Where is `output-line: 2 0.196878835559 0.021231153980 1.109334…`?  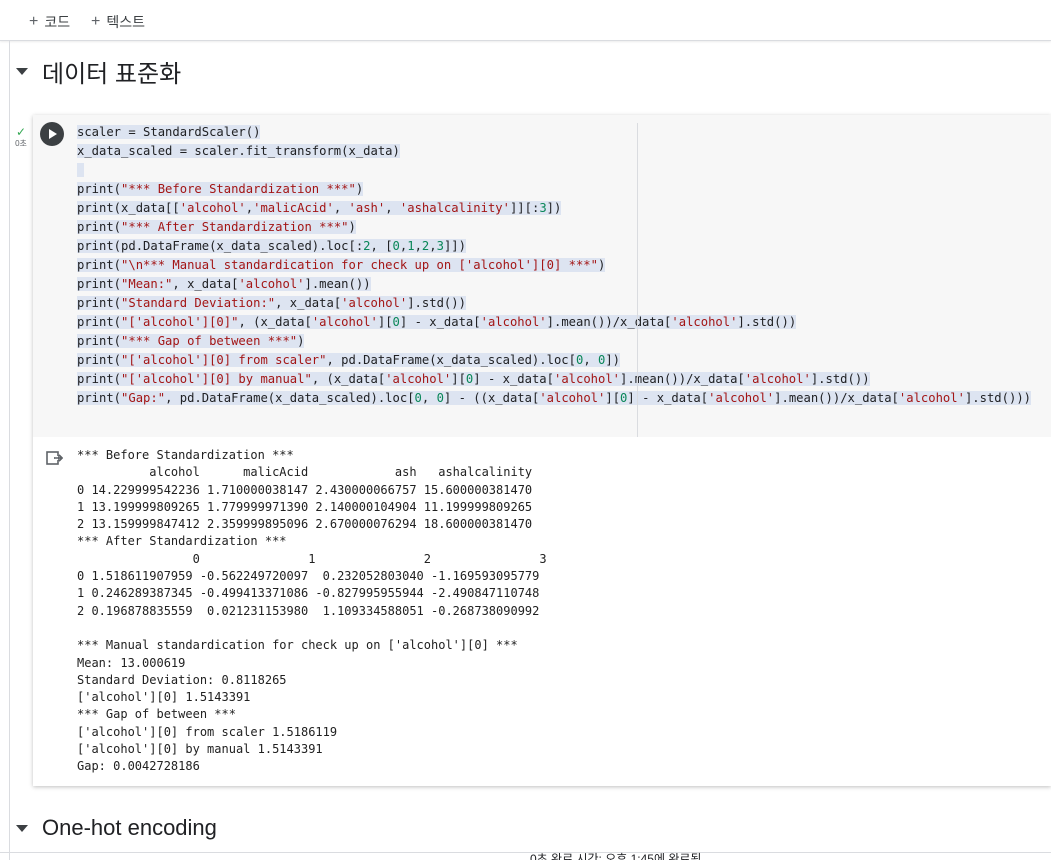 output-line: 2 0.196878835559 0.021231153980 1.109334… is located at coordinates (308, 610).